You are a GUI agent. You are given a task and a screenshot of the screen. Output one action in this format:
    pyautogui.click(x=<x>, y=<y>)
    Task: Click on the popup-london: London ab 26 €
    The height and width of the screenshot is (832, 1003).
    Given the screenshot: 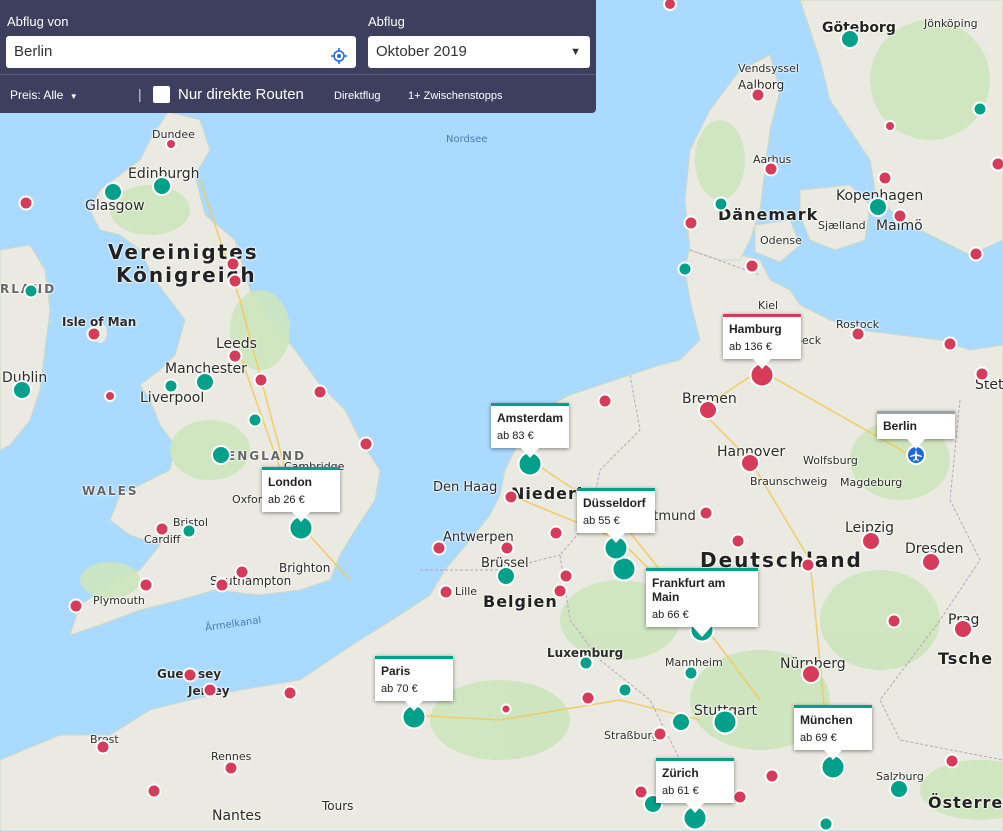 What is the action you would take?
    pyautogui.click(x=301, y=489)
    